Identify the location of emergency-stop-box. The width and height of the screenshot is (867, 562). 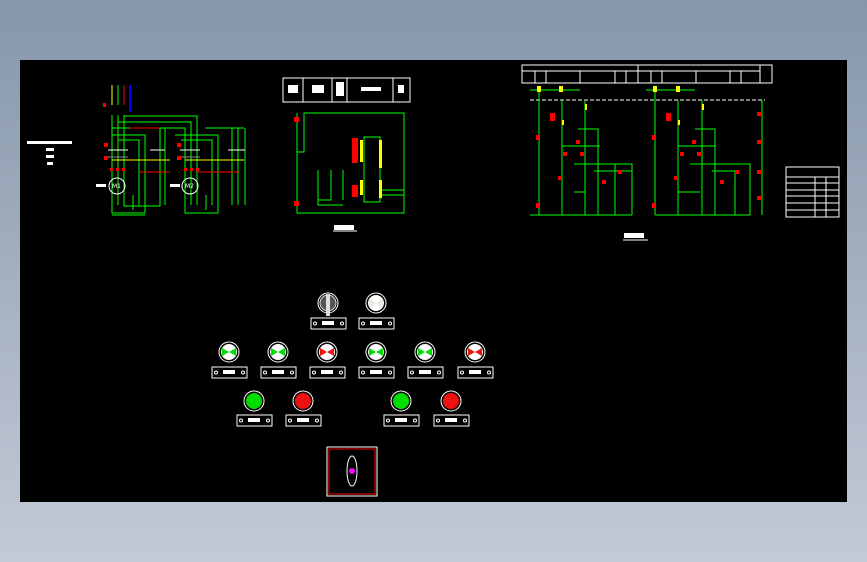
(352, 471).